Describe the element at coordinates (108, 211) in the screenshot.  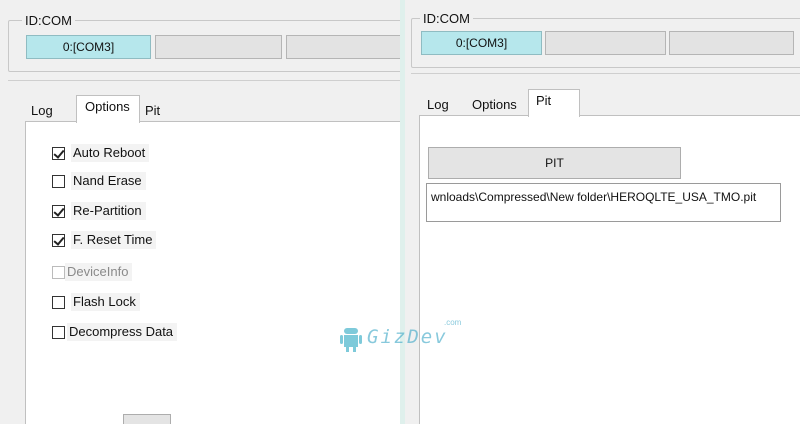
I see `option-label: Re-Partition` at that location.